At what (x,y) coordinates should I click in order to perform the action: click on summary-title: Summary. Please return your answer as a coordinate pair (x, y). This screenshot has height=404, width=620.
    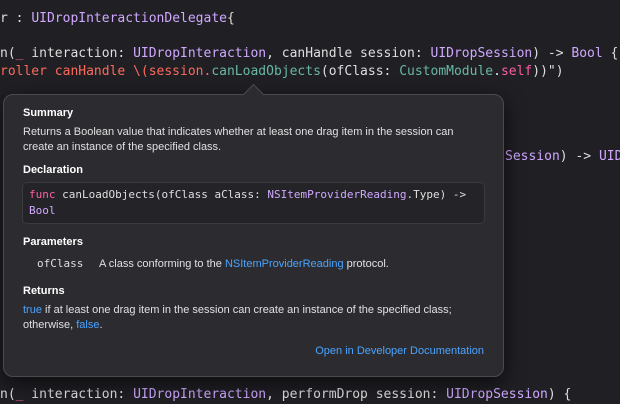
    Looking at the image, I should click on (48, 113).